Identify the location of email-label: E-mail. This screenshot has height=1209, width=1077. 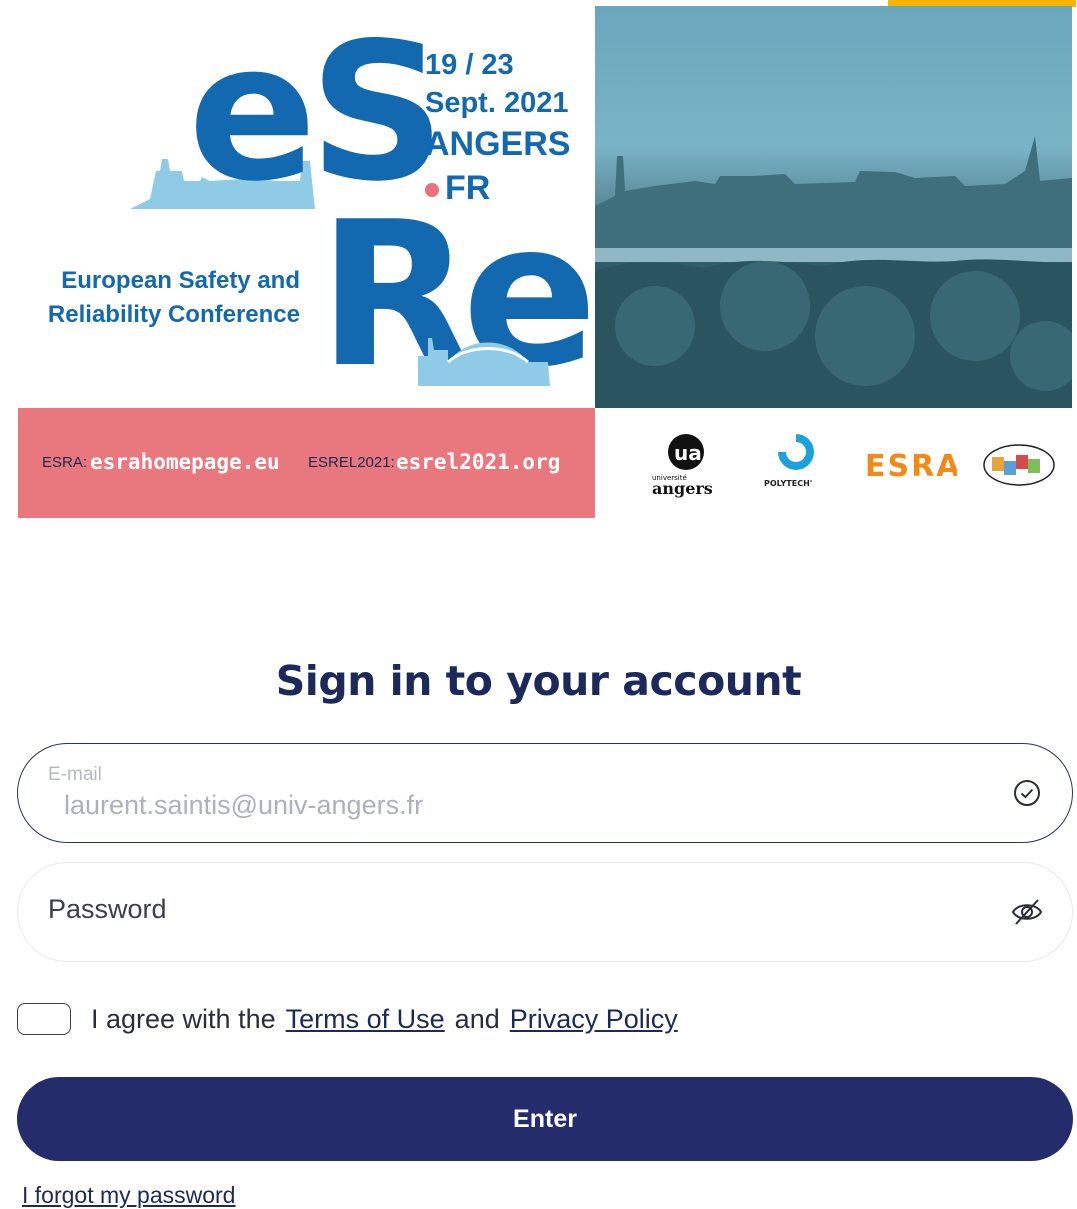
(75, 774).